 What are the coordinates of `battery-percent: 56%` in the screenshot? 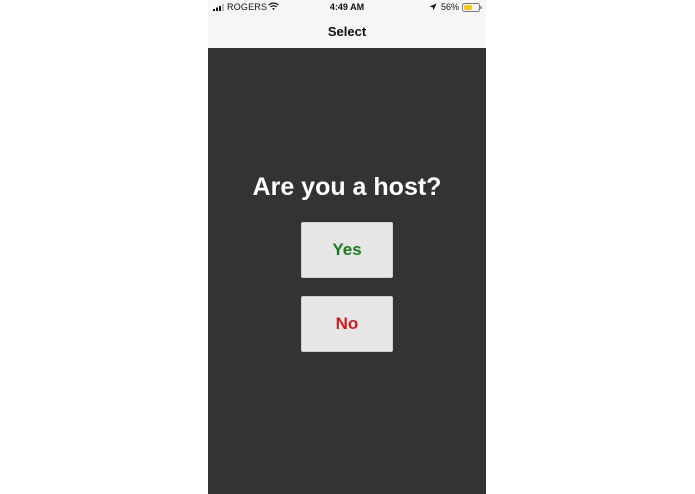 It's located at (450, 7).